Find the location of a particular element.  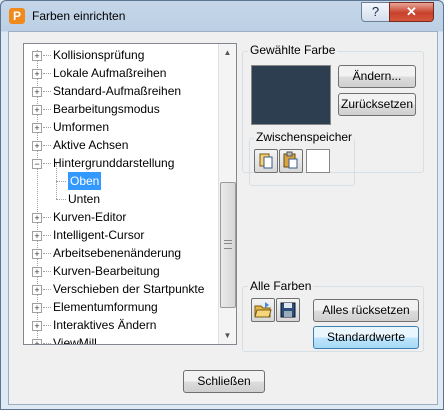

clipboard-slot-swatch is located at coordinates (318, 161).